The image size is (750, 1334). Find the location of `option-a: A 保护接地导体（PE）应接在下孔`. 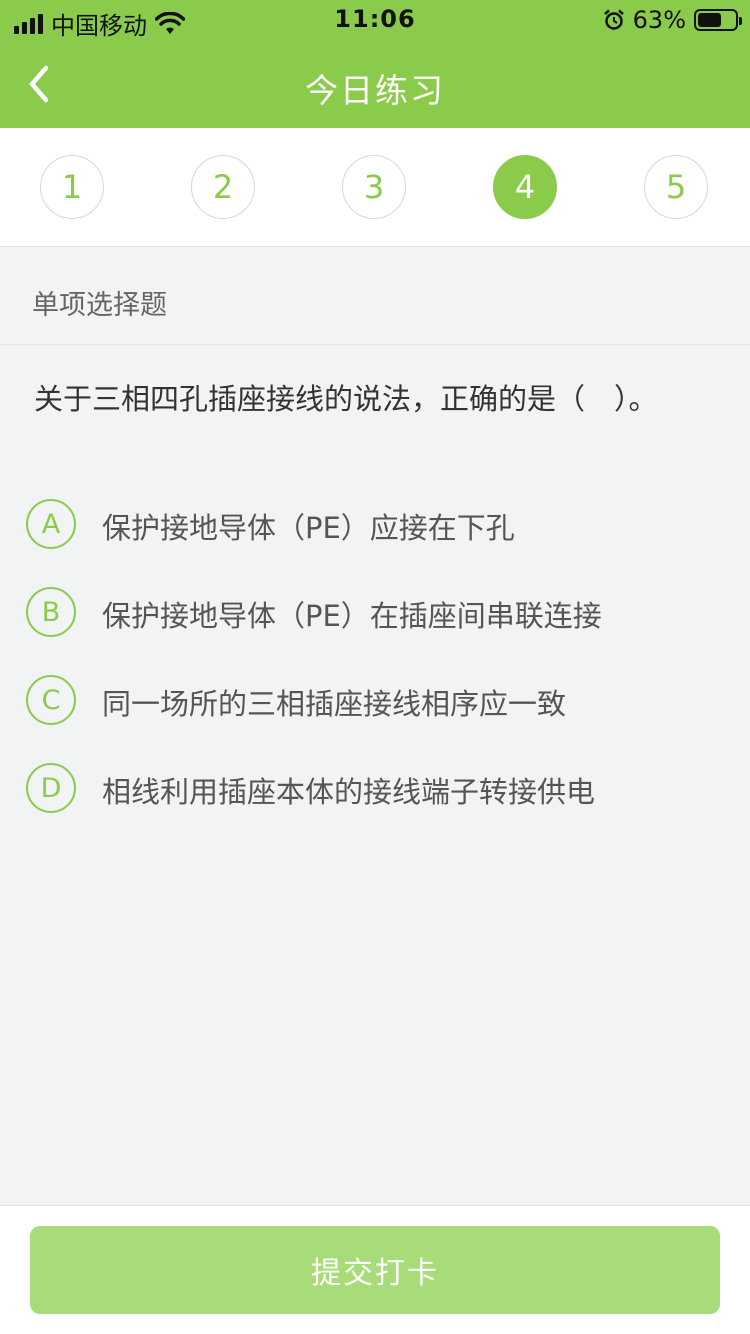

option-a: A 保护接地导体（PE）应接在下孔 is located at coordinates (376, 525).